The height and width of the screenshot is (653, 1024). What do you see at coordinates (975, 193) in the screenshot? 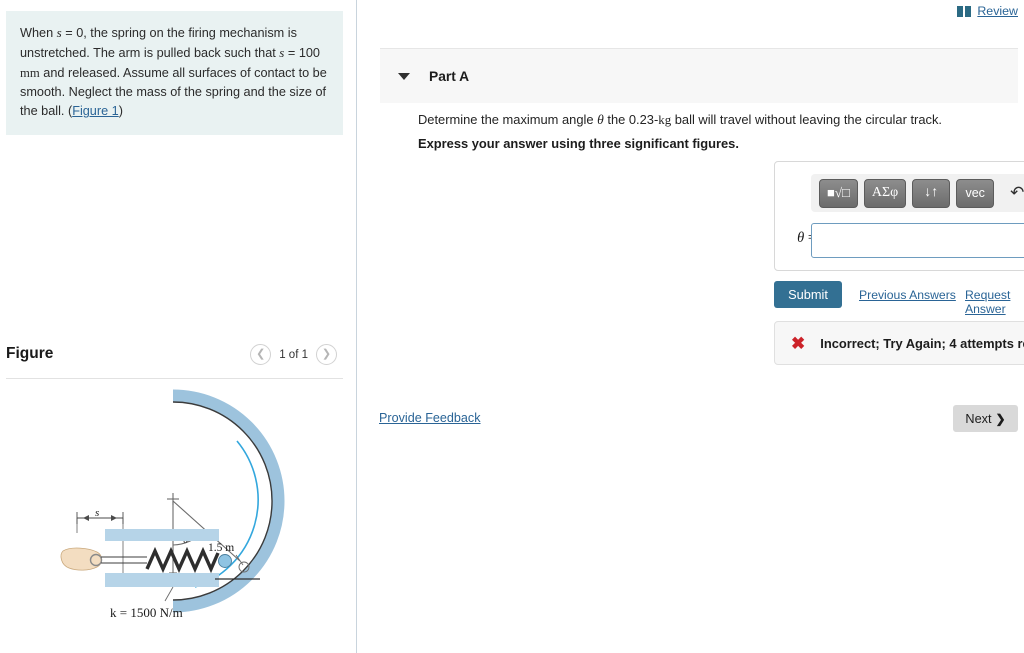
I see `vector-button: vec` at bounding box center [975, 193].